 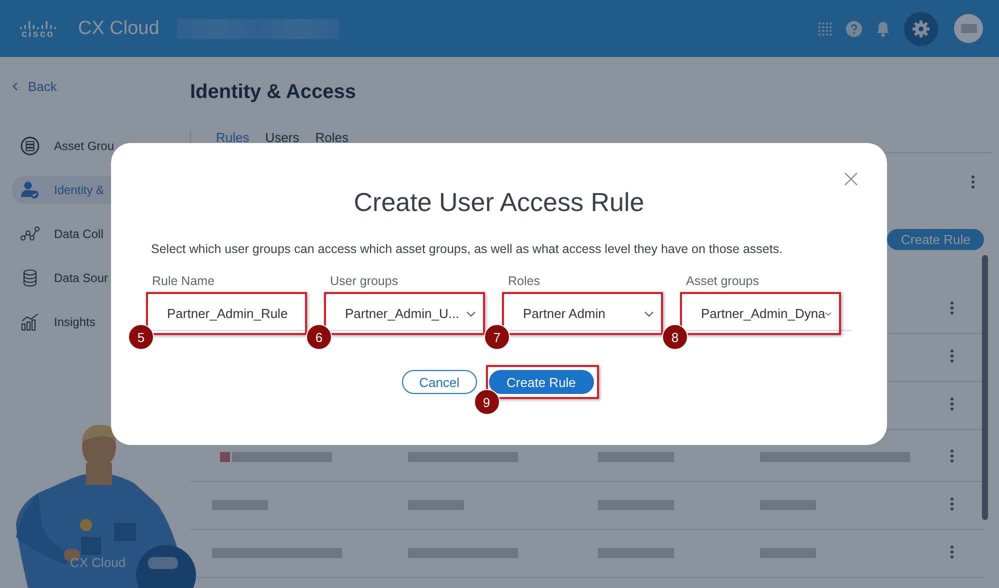 I want to click on field-label: Asset groups, so click(x=722, y=281).